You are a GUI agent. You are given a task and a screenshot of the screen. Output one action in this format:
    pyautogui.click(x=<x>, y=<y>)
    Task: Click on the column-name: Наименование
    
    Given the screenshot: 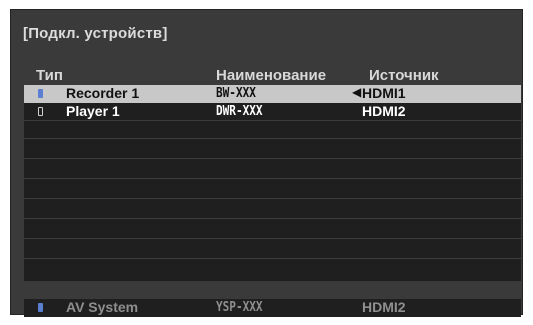 What is the action you would take?
    pyautogui.click(x=271, y=75)
    